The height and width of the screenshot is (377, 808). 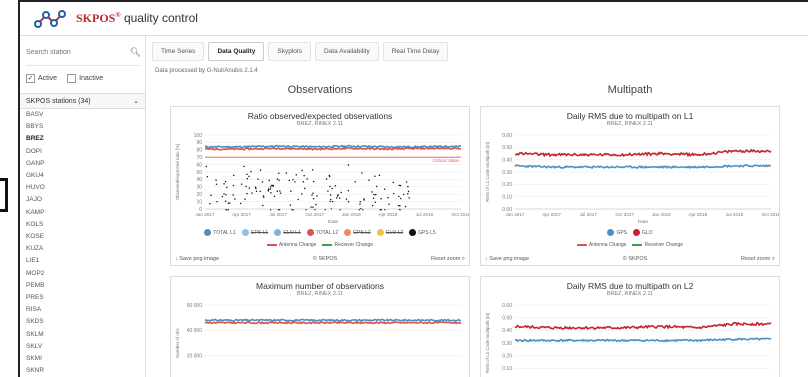 I want to click on station-item: DOPI, so click(x=82, y=152).